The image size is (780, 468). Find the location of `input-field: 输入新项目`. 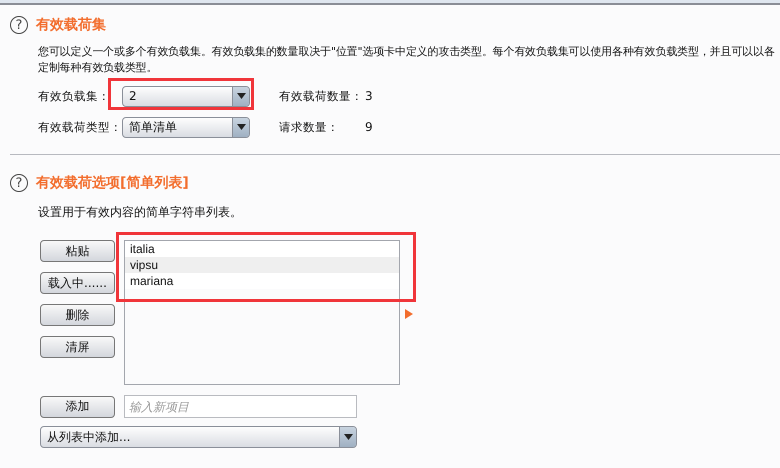

input-field: 输入新项目 is located at coordinates (240, 406).